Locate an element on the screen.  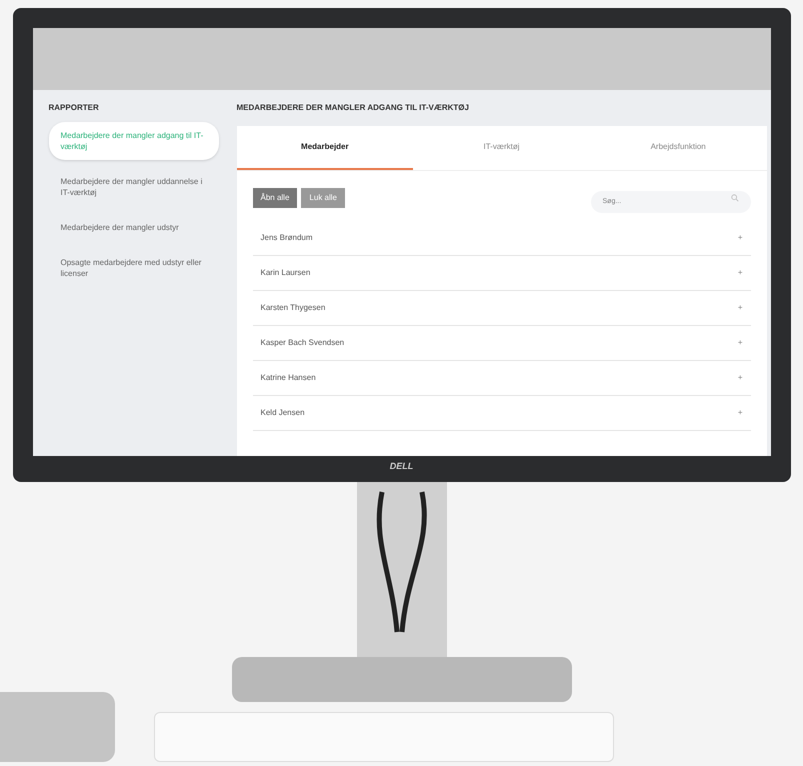
employee-name: Keld Jensen is located at coordinates (282, 413).